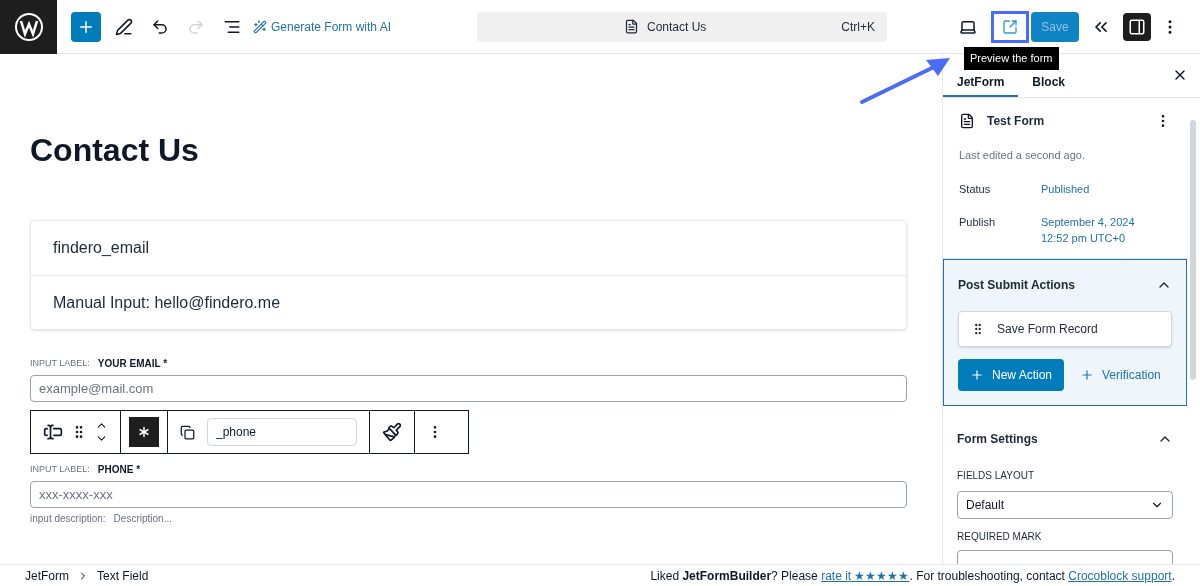 The width and height of the screenshot is (1200, 586). Describe the element at coordinates (975, 189) in the screenshot. I see `row-label: Status` at that location.